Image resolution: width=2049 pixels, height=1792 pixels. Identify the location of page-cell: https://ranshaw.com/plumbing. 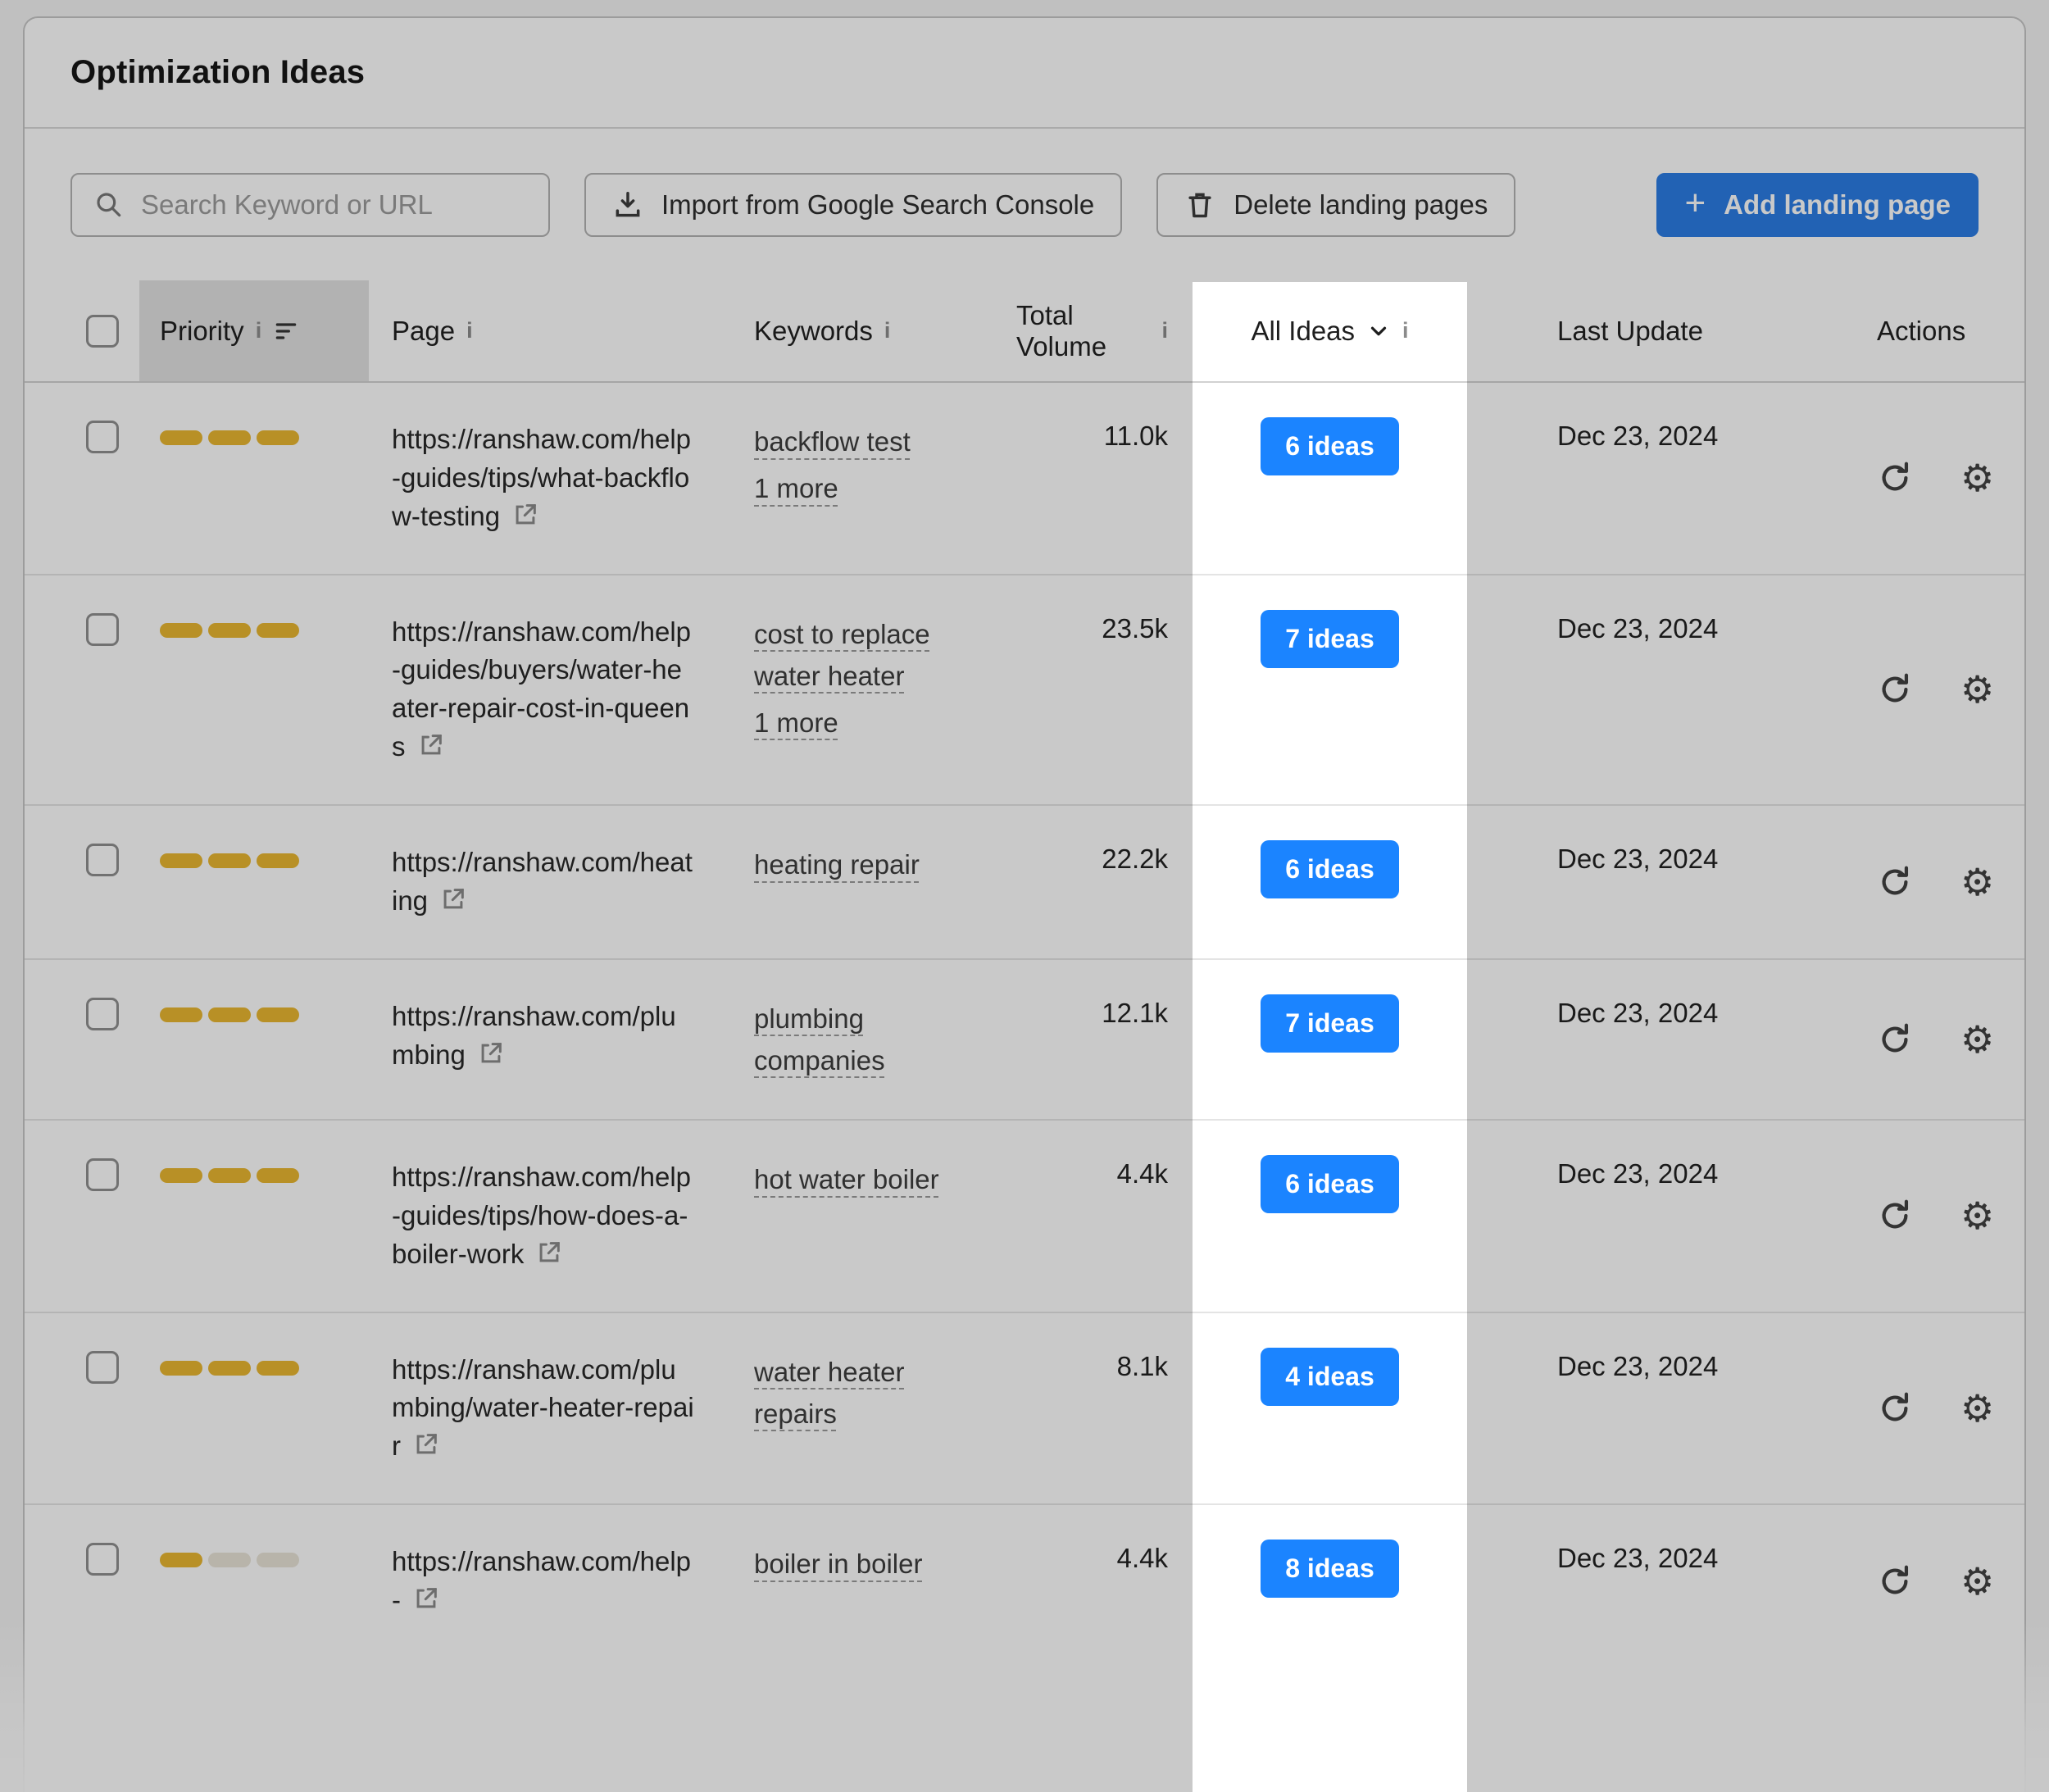
(549, 1039).